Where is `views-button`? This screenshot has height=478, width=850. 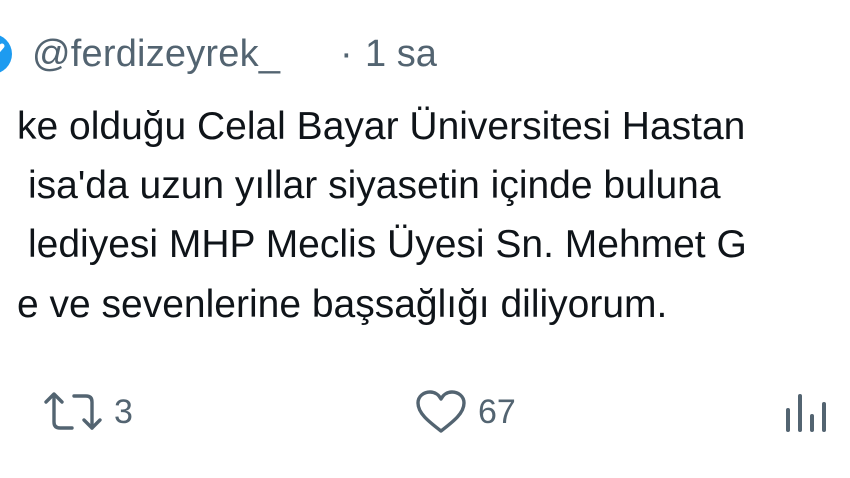
views-button is located at coordinates (807, 412).